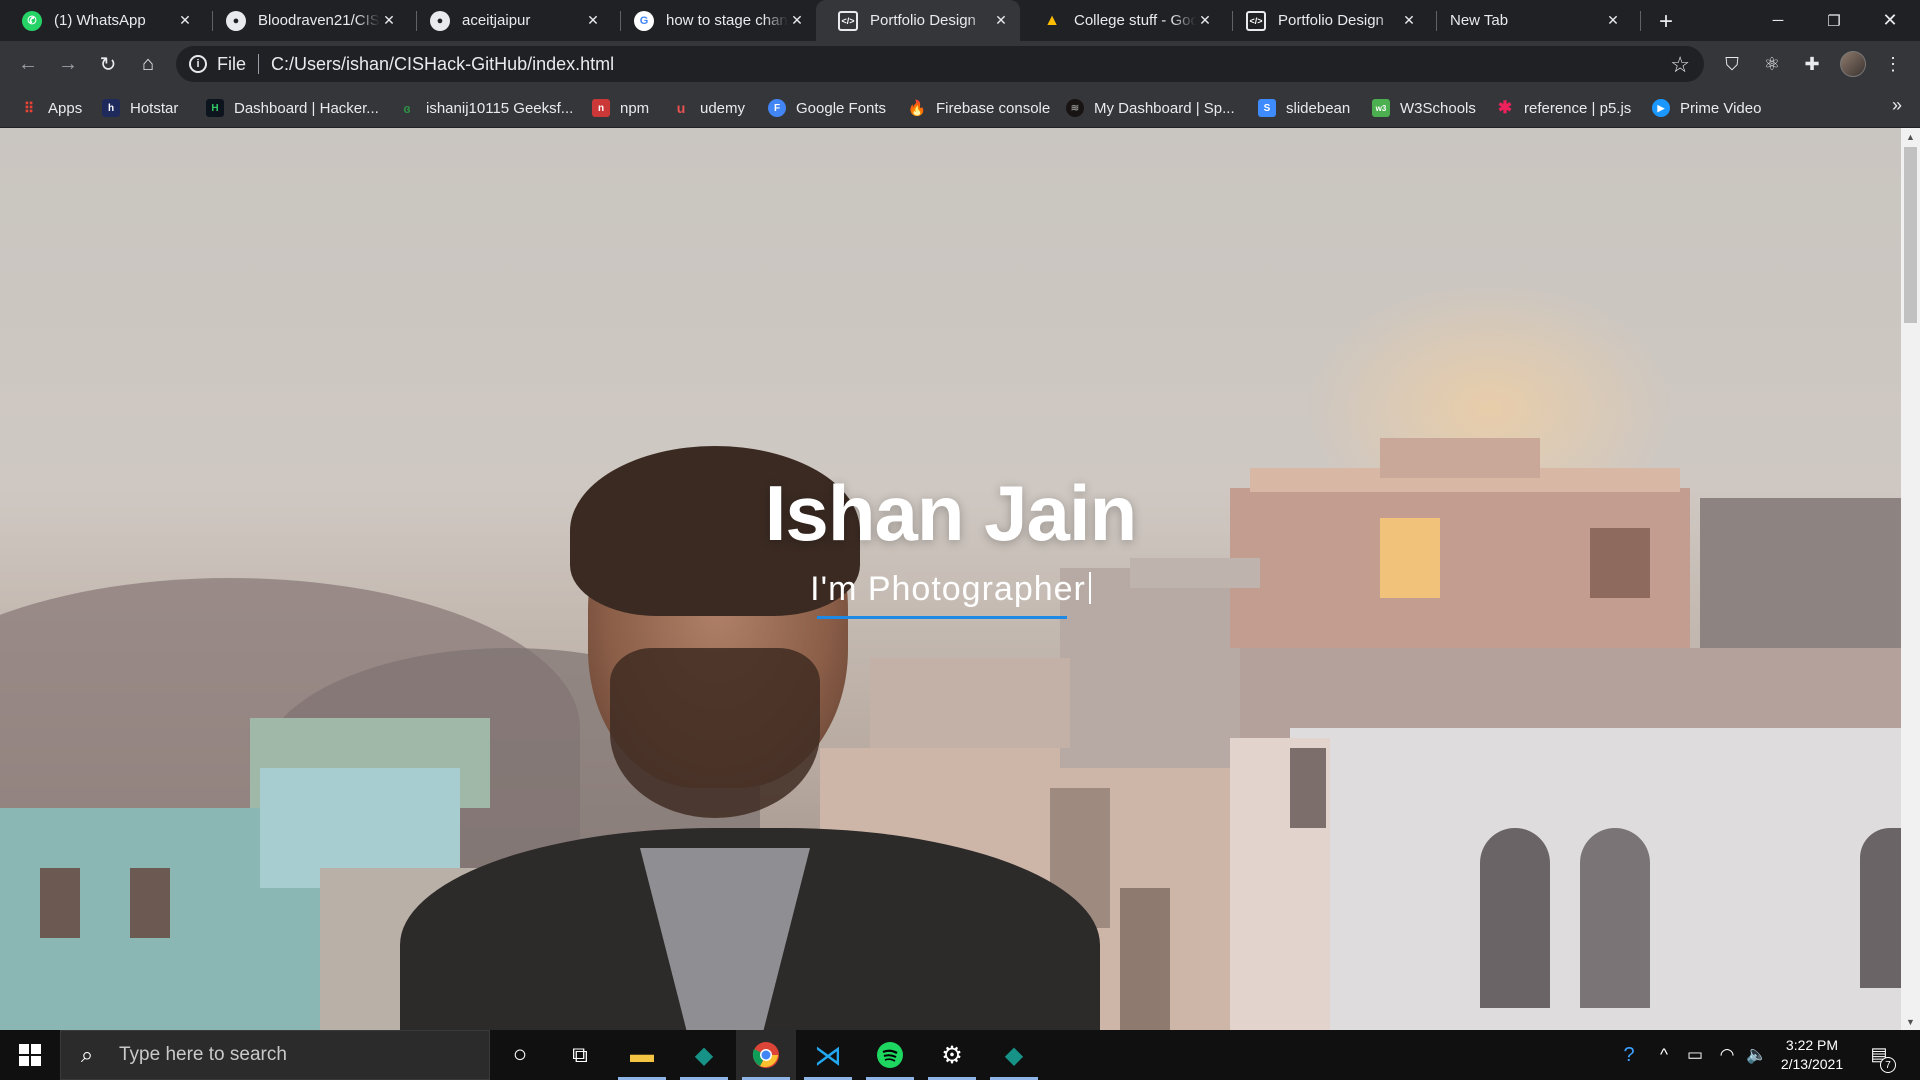 The image size is (1920, 1080). Describe the element at coordinates (87, 1054) in the screenshot. I see `search-icon: ⌕` at that location.